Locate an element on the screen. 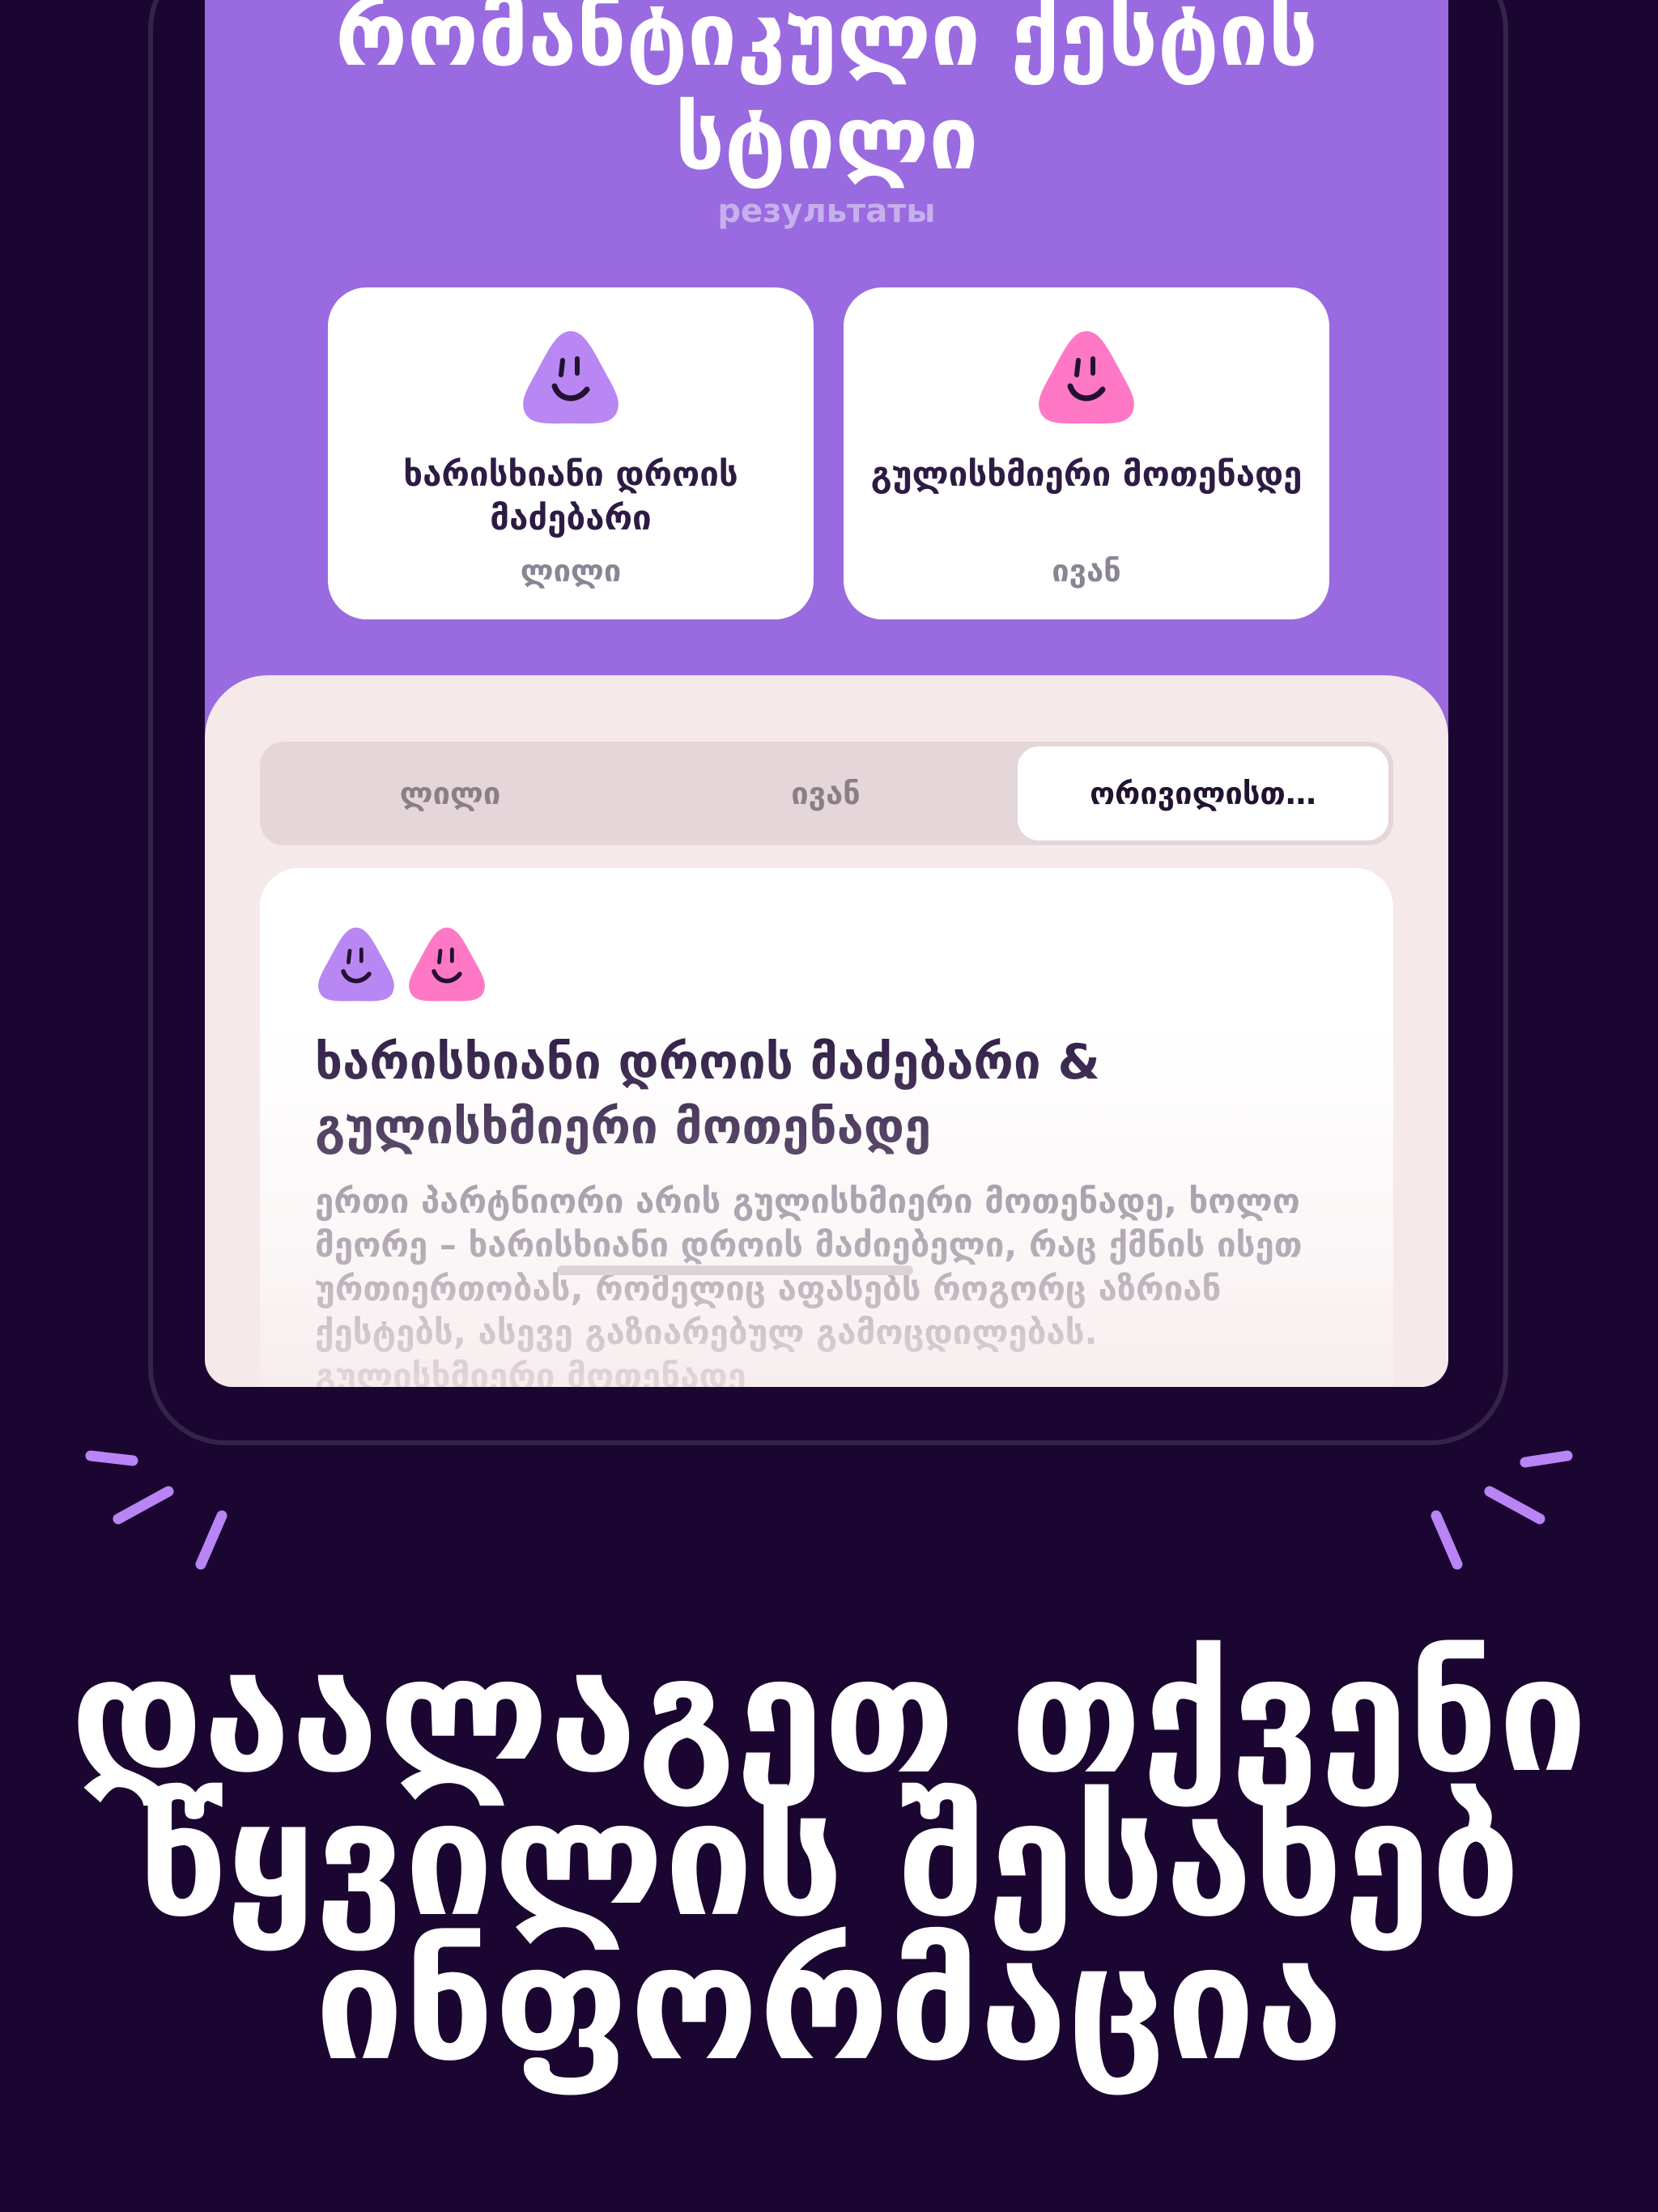  quiz-title: რომანტიკული ქესტის სტილი is located at coordinates (826, 95).